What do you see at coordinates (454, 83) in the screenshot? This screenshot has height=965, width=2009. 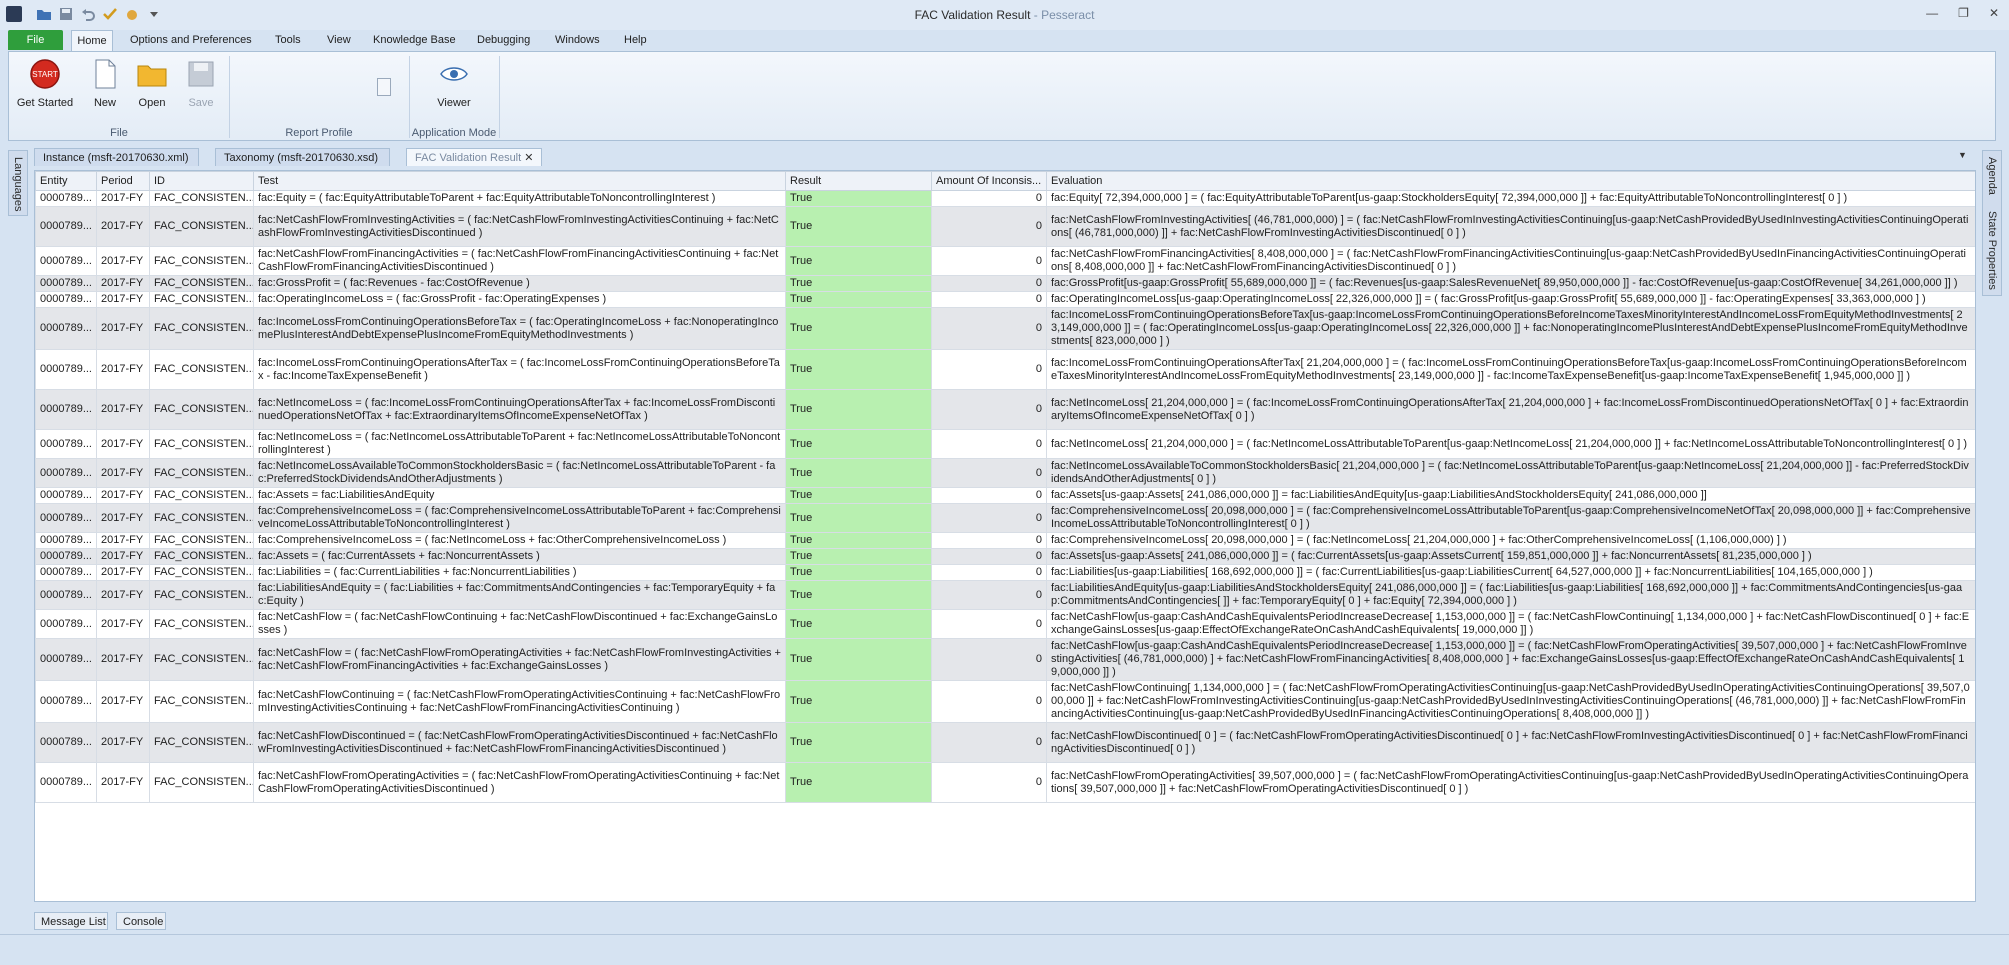 I see `viewer-button: Viewer` at bounding box center [454, 83].